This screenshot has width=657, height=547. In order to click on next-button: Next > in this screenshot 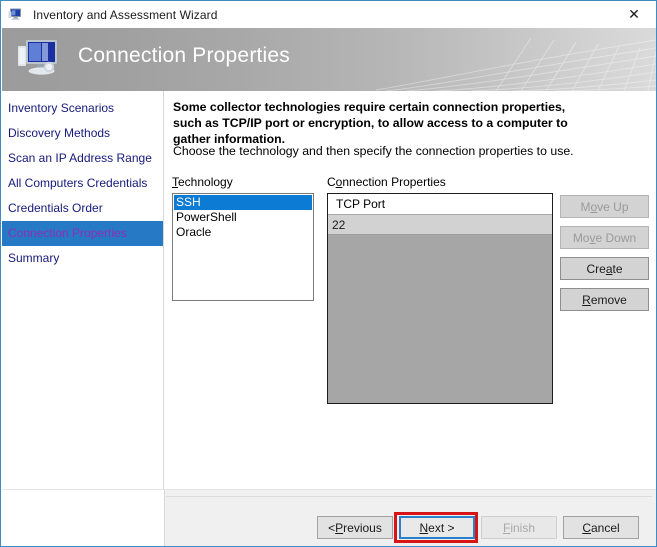, I will do `click(437, 527)`.